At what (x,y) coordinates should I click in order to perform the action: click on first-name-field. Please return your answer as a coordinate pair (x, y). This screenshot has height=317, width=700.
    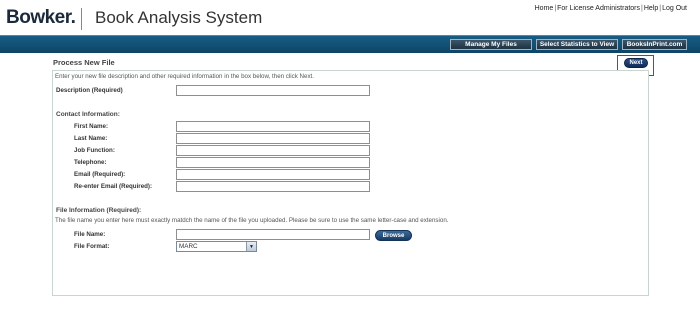
    Looking at the image, I should click on (273, 126).